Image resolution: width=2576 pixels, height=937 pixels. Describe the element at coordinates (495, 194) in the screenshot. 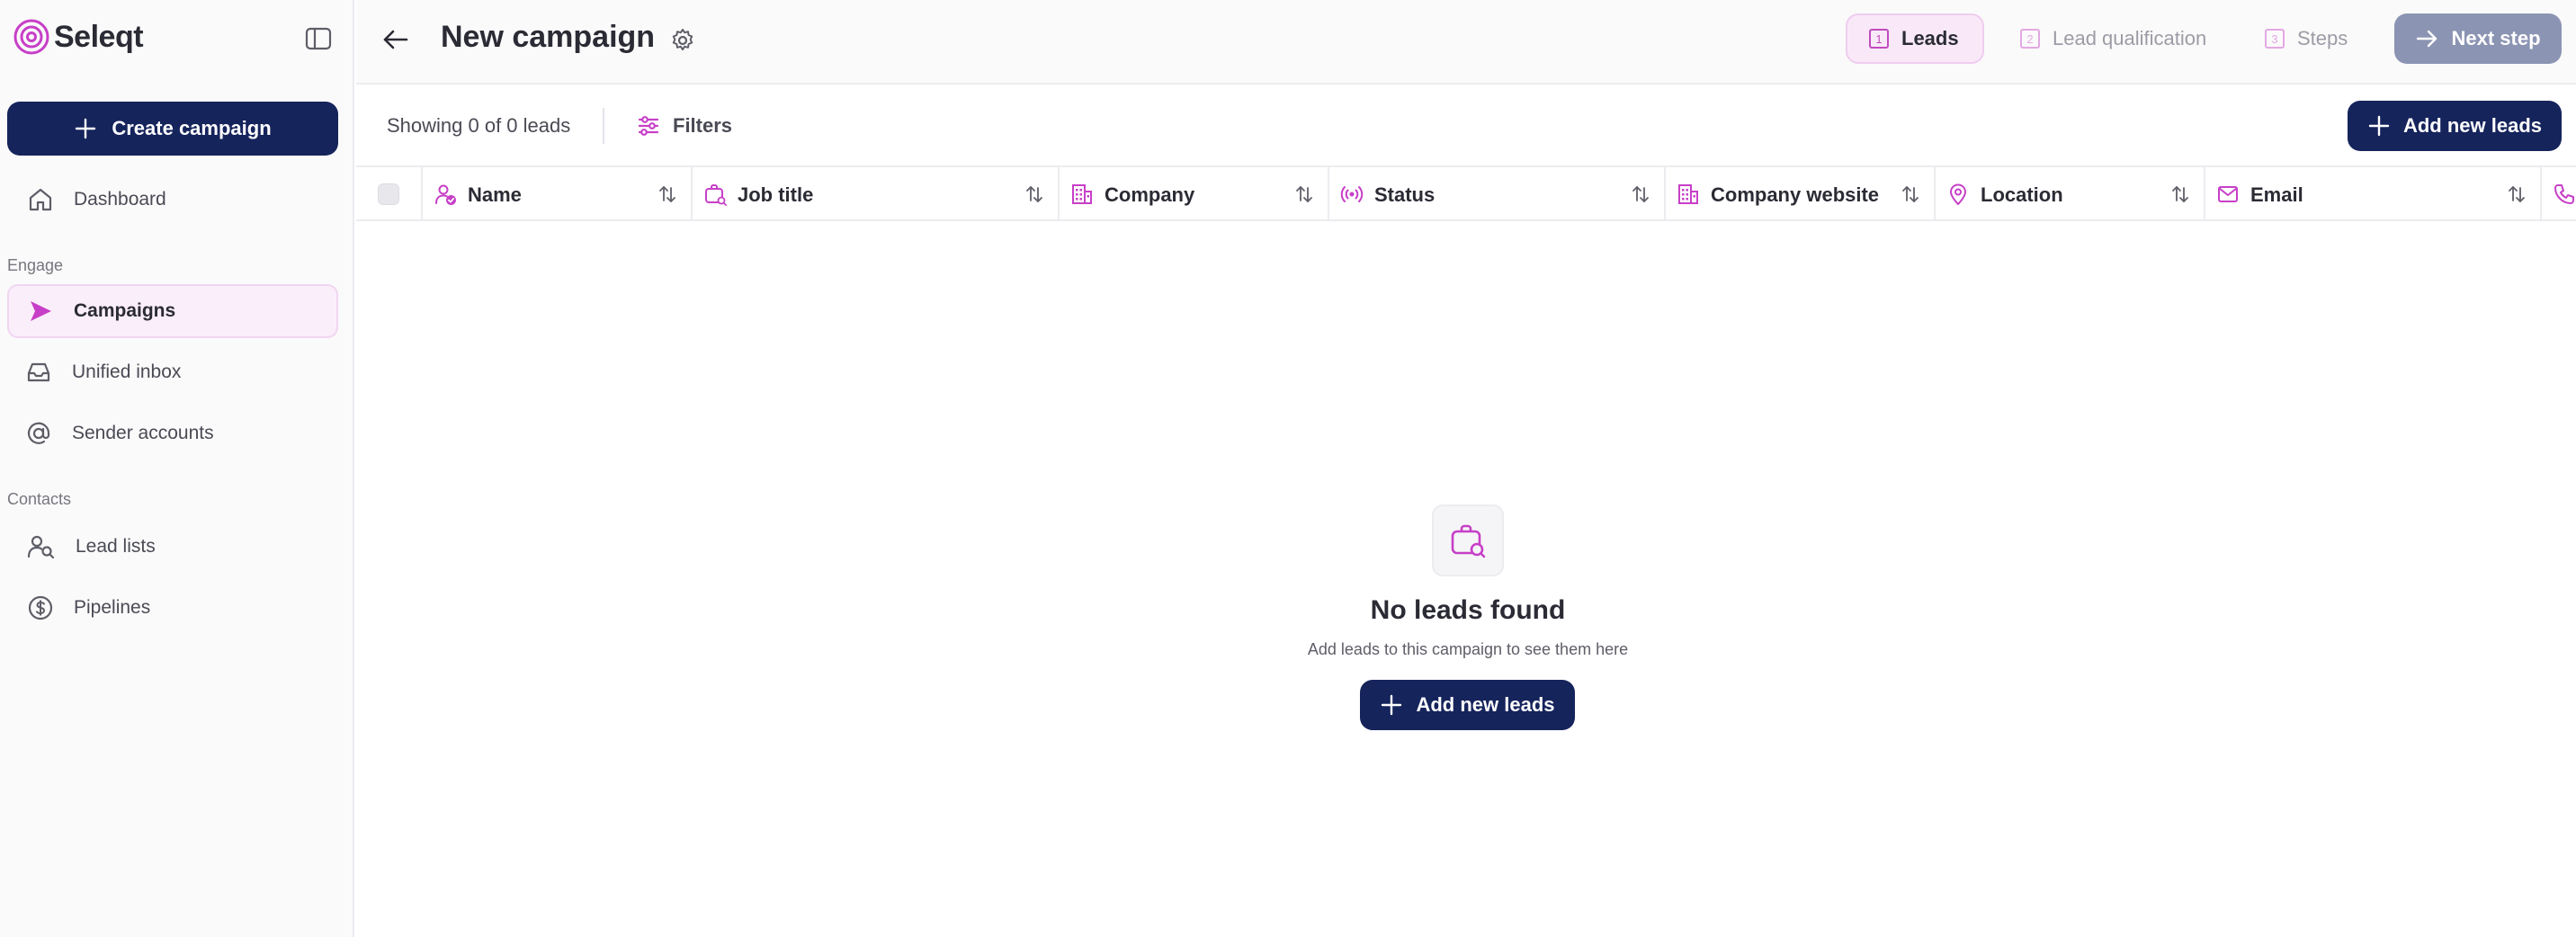

I see `column-label: Name` at that location.